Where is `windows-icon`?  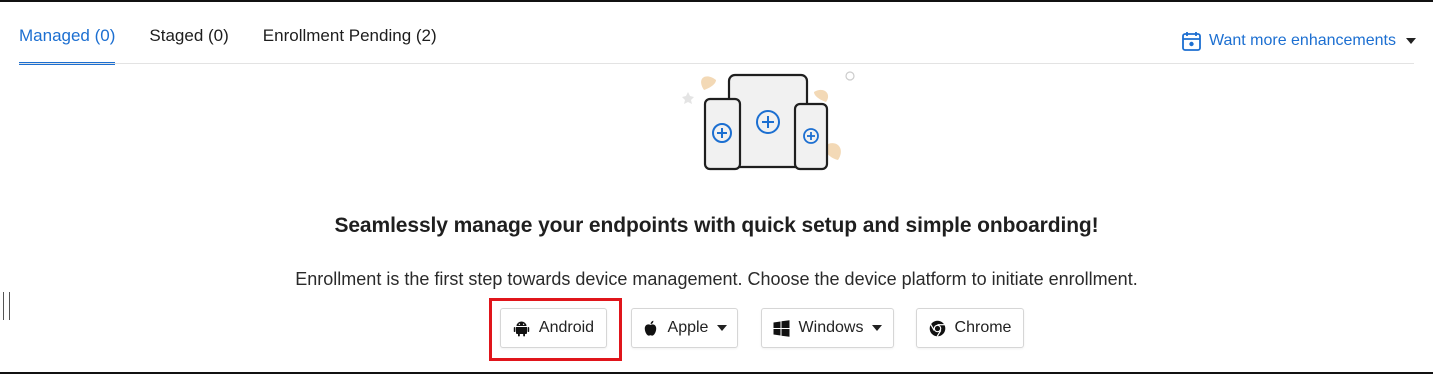 windows-icon is located at coordinates (781, 328).